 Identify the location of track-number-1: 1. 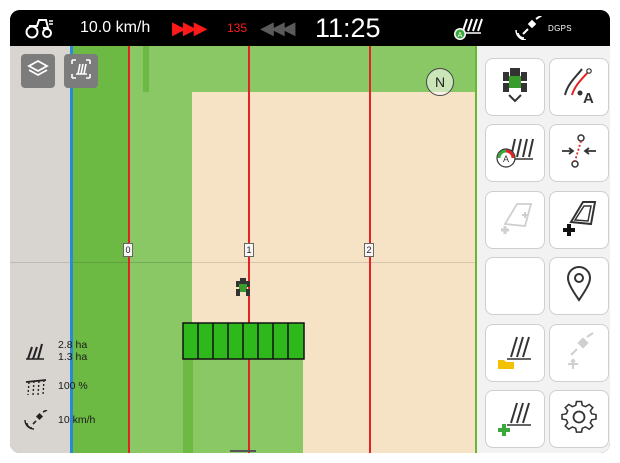
(249, 250).